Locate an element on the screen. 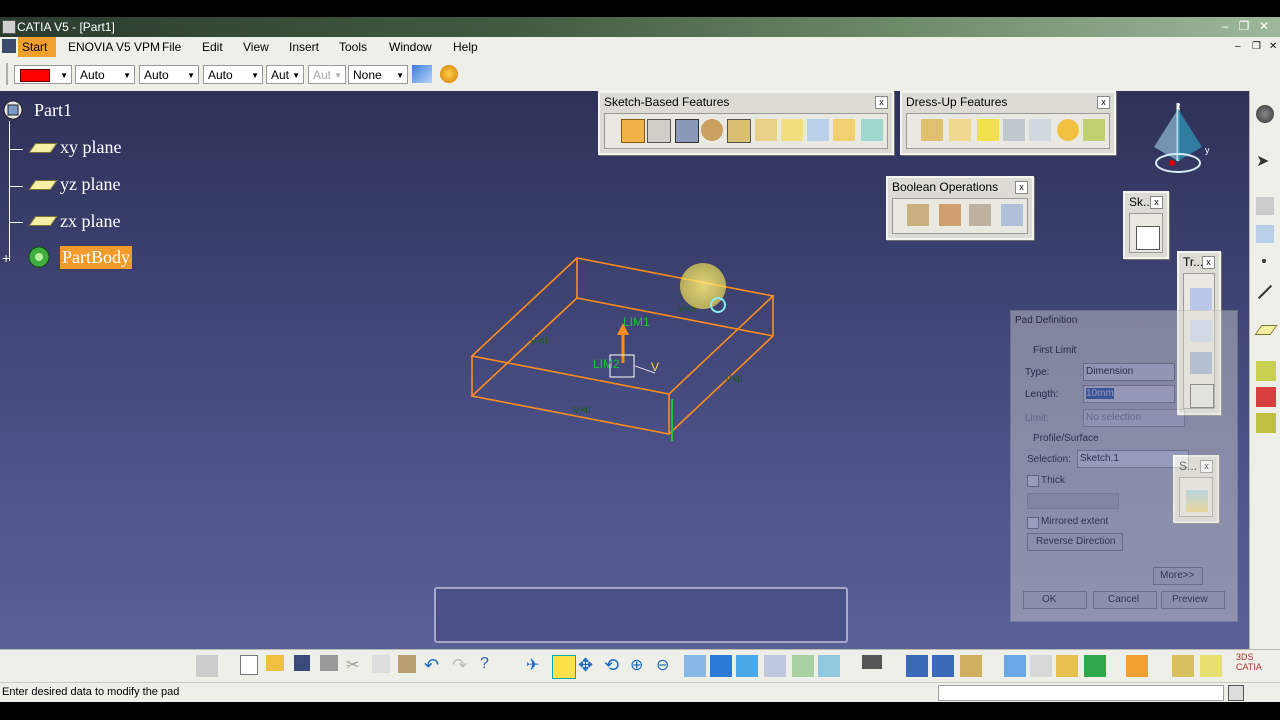  more-button: More>> is located at coordinates (1178, 576).